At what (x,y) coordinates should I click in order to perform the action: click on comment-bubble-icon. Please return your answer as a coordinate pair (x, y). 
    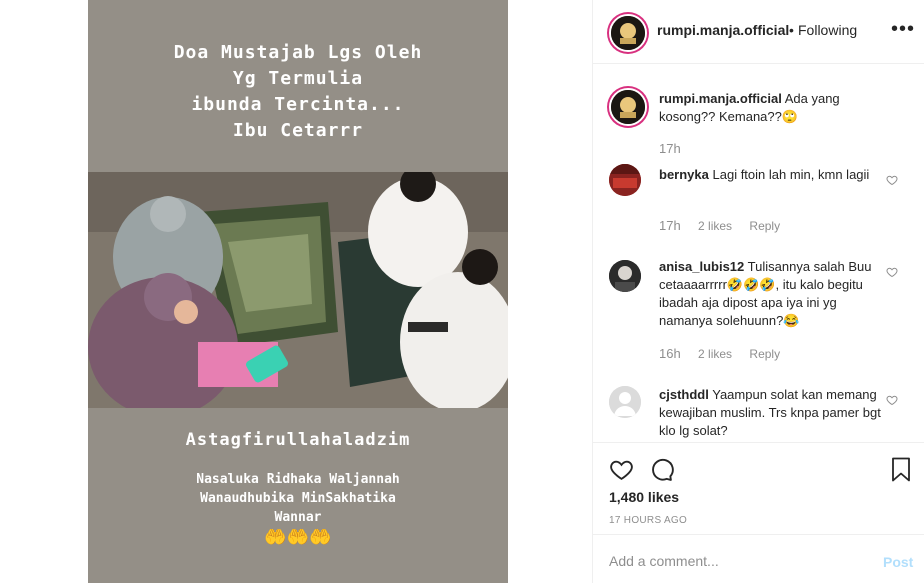
    Looking at the image, I should click on (661, 469).